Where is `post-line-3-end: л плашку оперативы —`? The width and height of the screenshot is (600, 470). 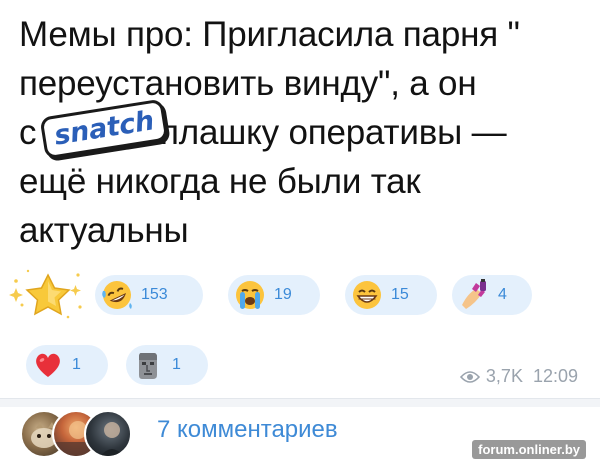
post-line-3-end: л плашку оперативы — is located at coordinates (318, 132).